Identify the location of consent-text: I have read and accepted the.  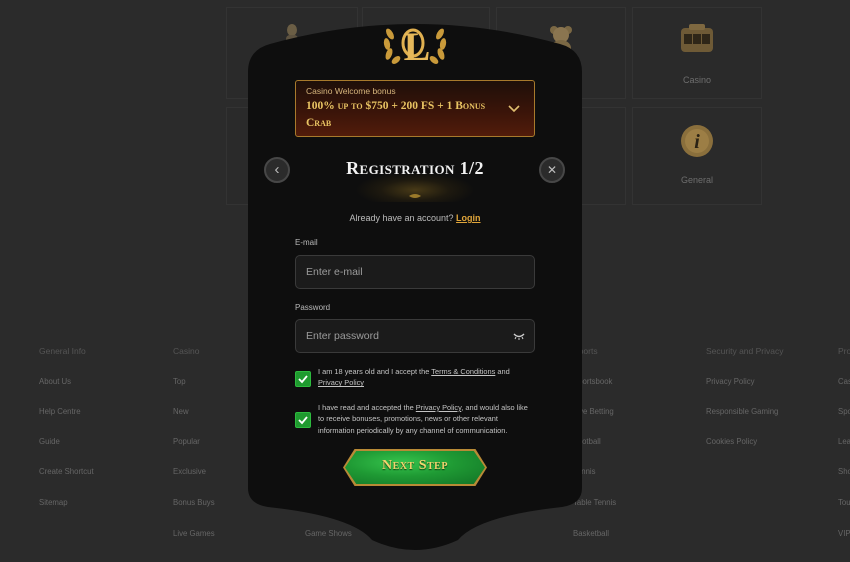
(367, 407).